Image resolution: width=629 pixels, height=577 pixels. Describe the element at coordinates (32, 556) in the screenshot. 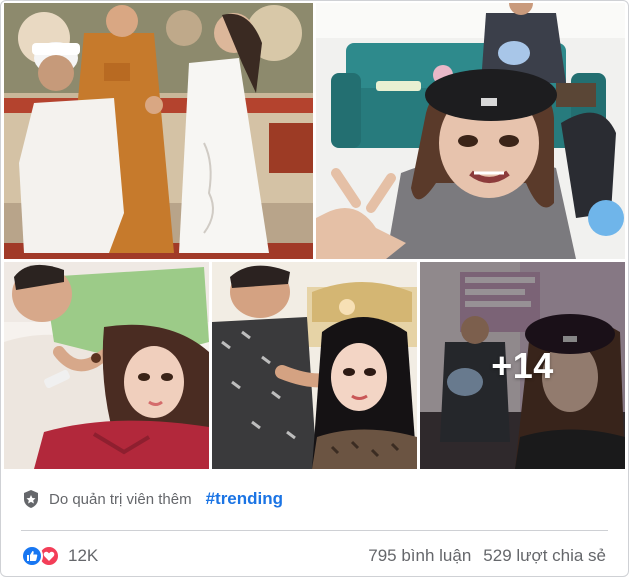

I see `like-icon` at that location.